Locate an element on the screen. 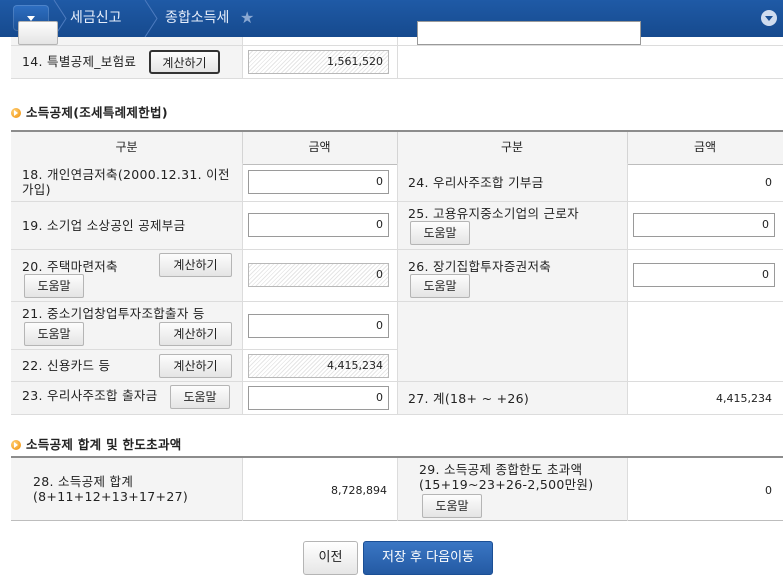  row18-label: 18. 개인연금저축(2000.12.31. 이전가입) is located at coordinates (126, 182).